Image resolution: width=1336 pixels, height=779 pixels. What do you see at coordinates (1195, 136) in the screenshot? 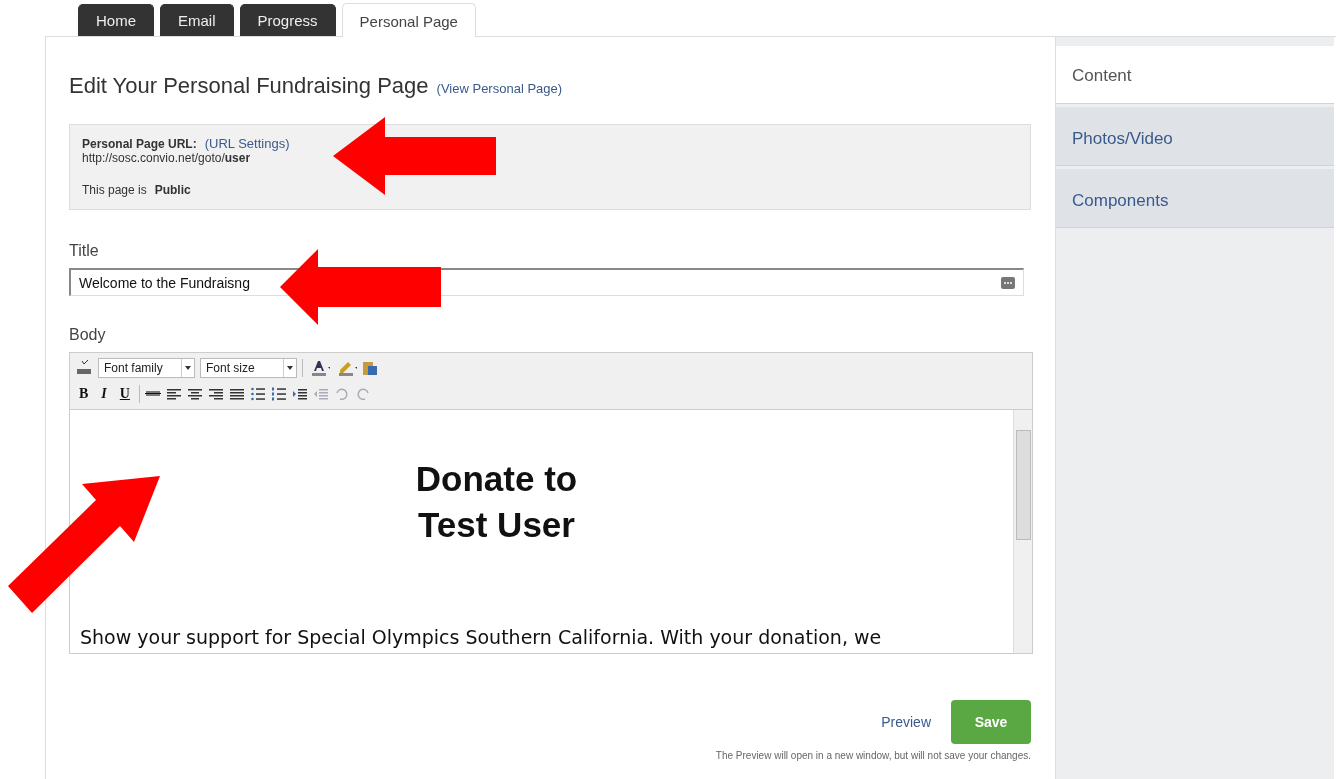
I see `sidebar-item: Photos/Video` at bounding box center [1195, 136].